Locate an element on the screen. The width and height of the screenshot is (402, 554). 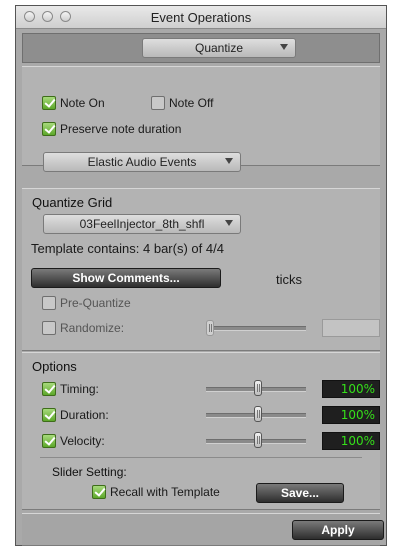
note-on-label: Note On is located at coordinates (82, 103).